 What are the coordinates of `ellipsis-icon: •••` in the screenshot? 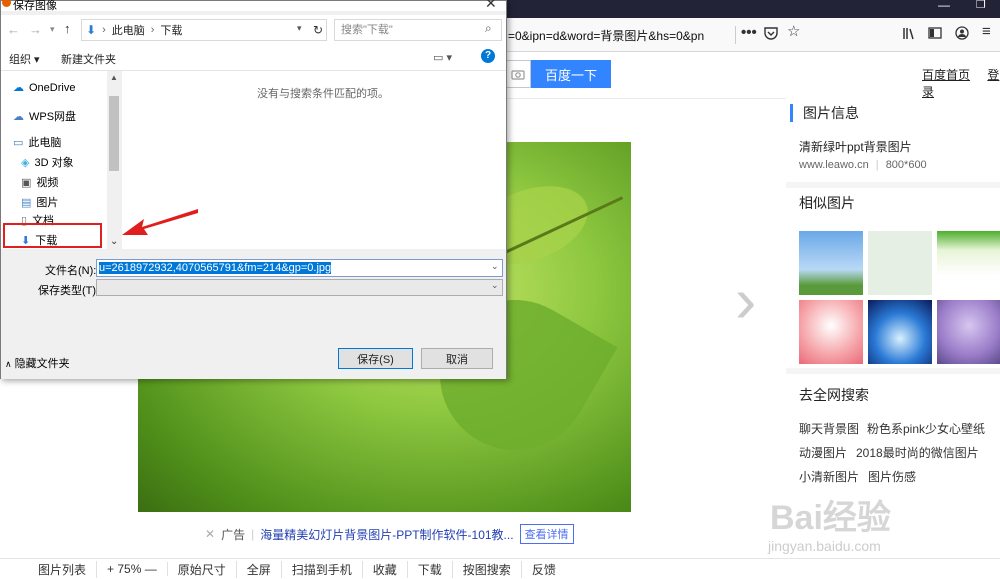 It's located at (749, 33).